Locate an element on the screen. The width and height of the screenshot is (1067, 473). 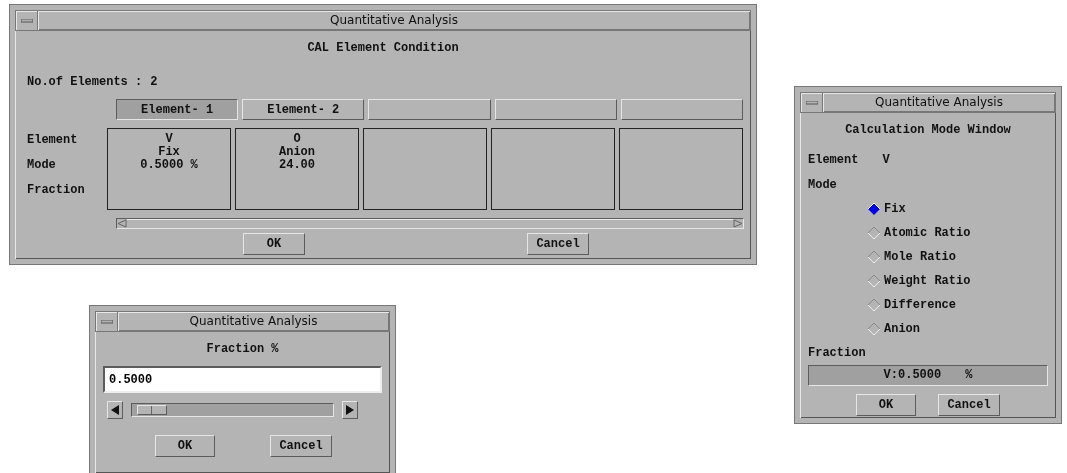
element-cell: V Fix 0.5000 % is located at coordinates (169, 169).